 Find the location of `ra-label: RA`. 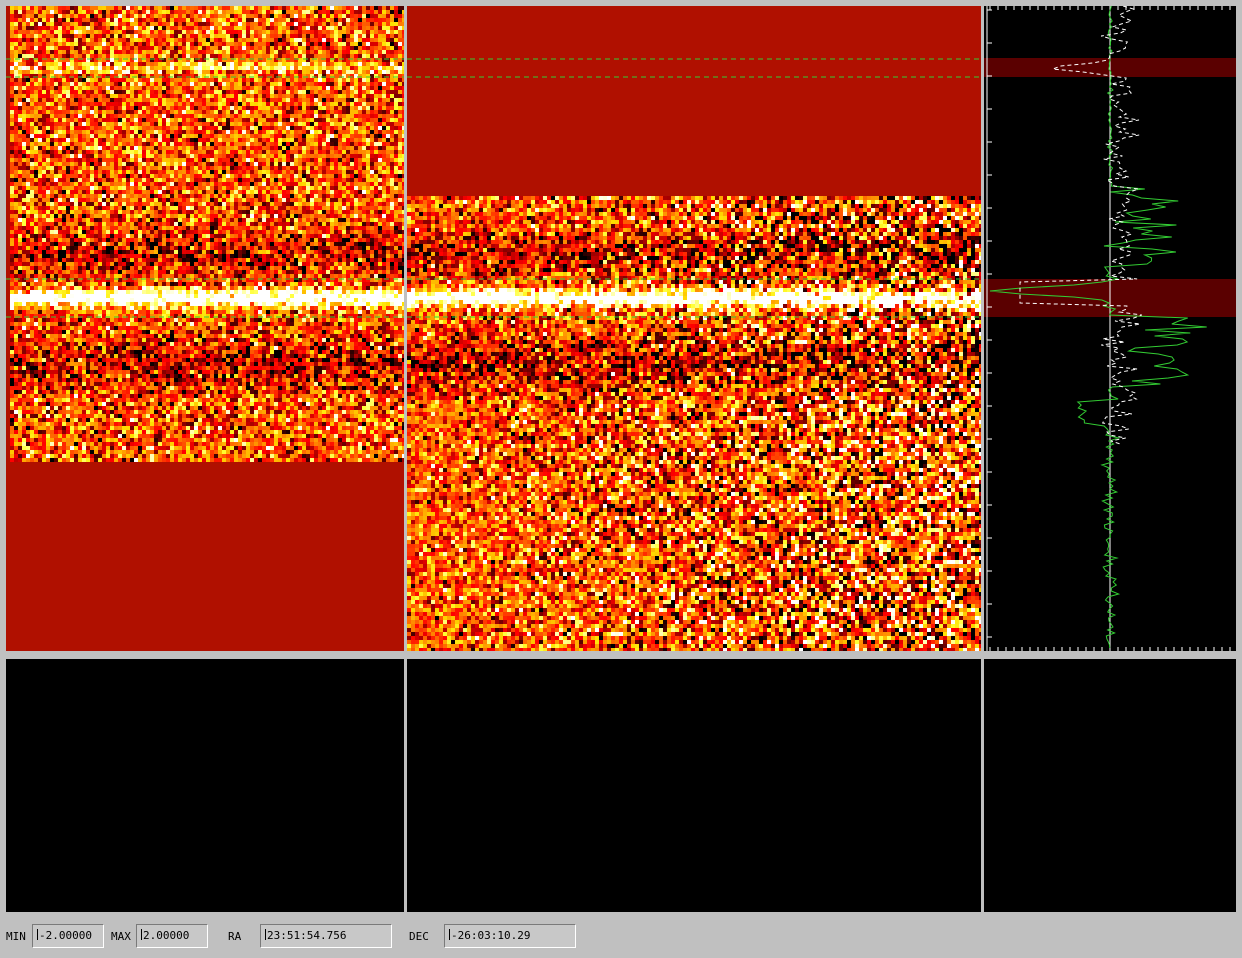

ra-label: RA is located at coordinates (235, 936).